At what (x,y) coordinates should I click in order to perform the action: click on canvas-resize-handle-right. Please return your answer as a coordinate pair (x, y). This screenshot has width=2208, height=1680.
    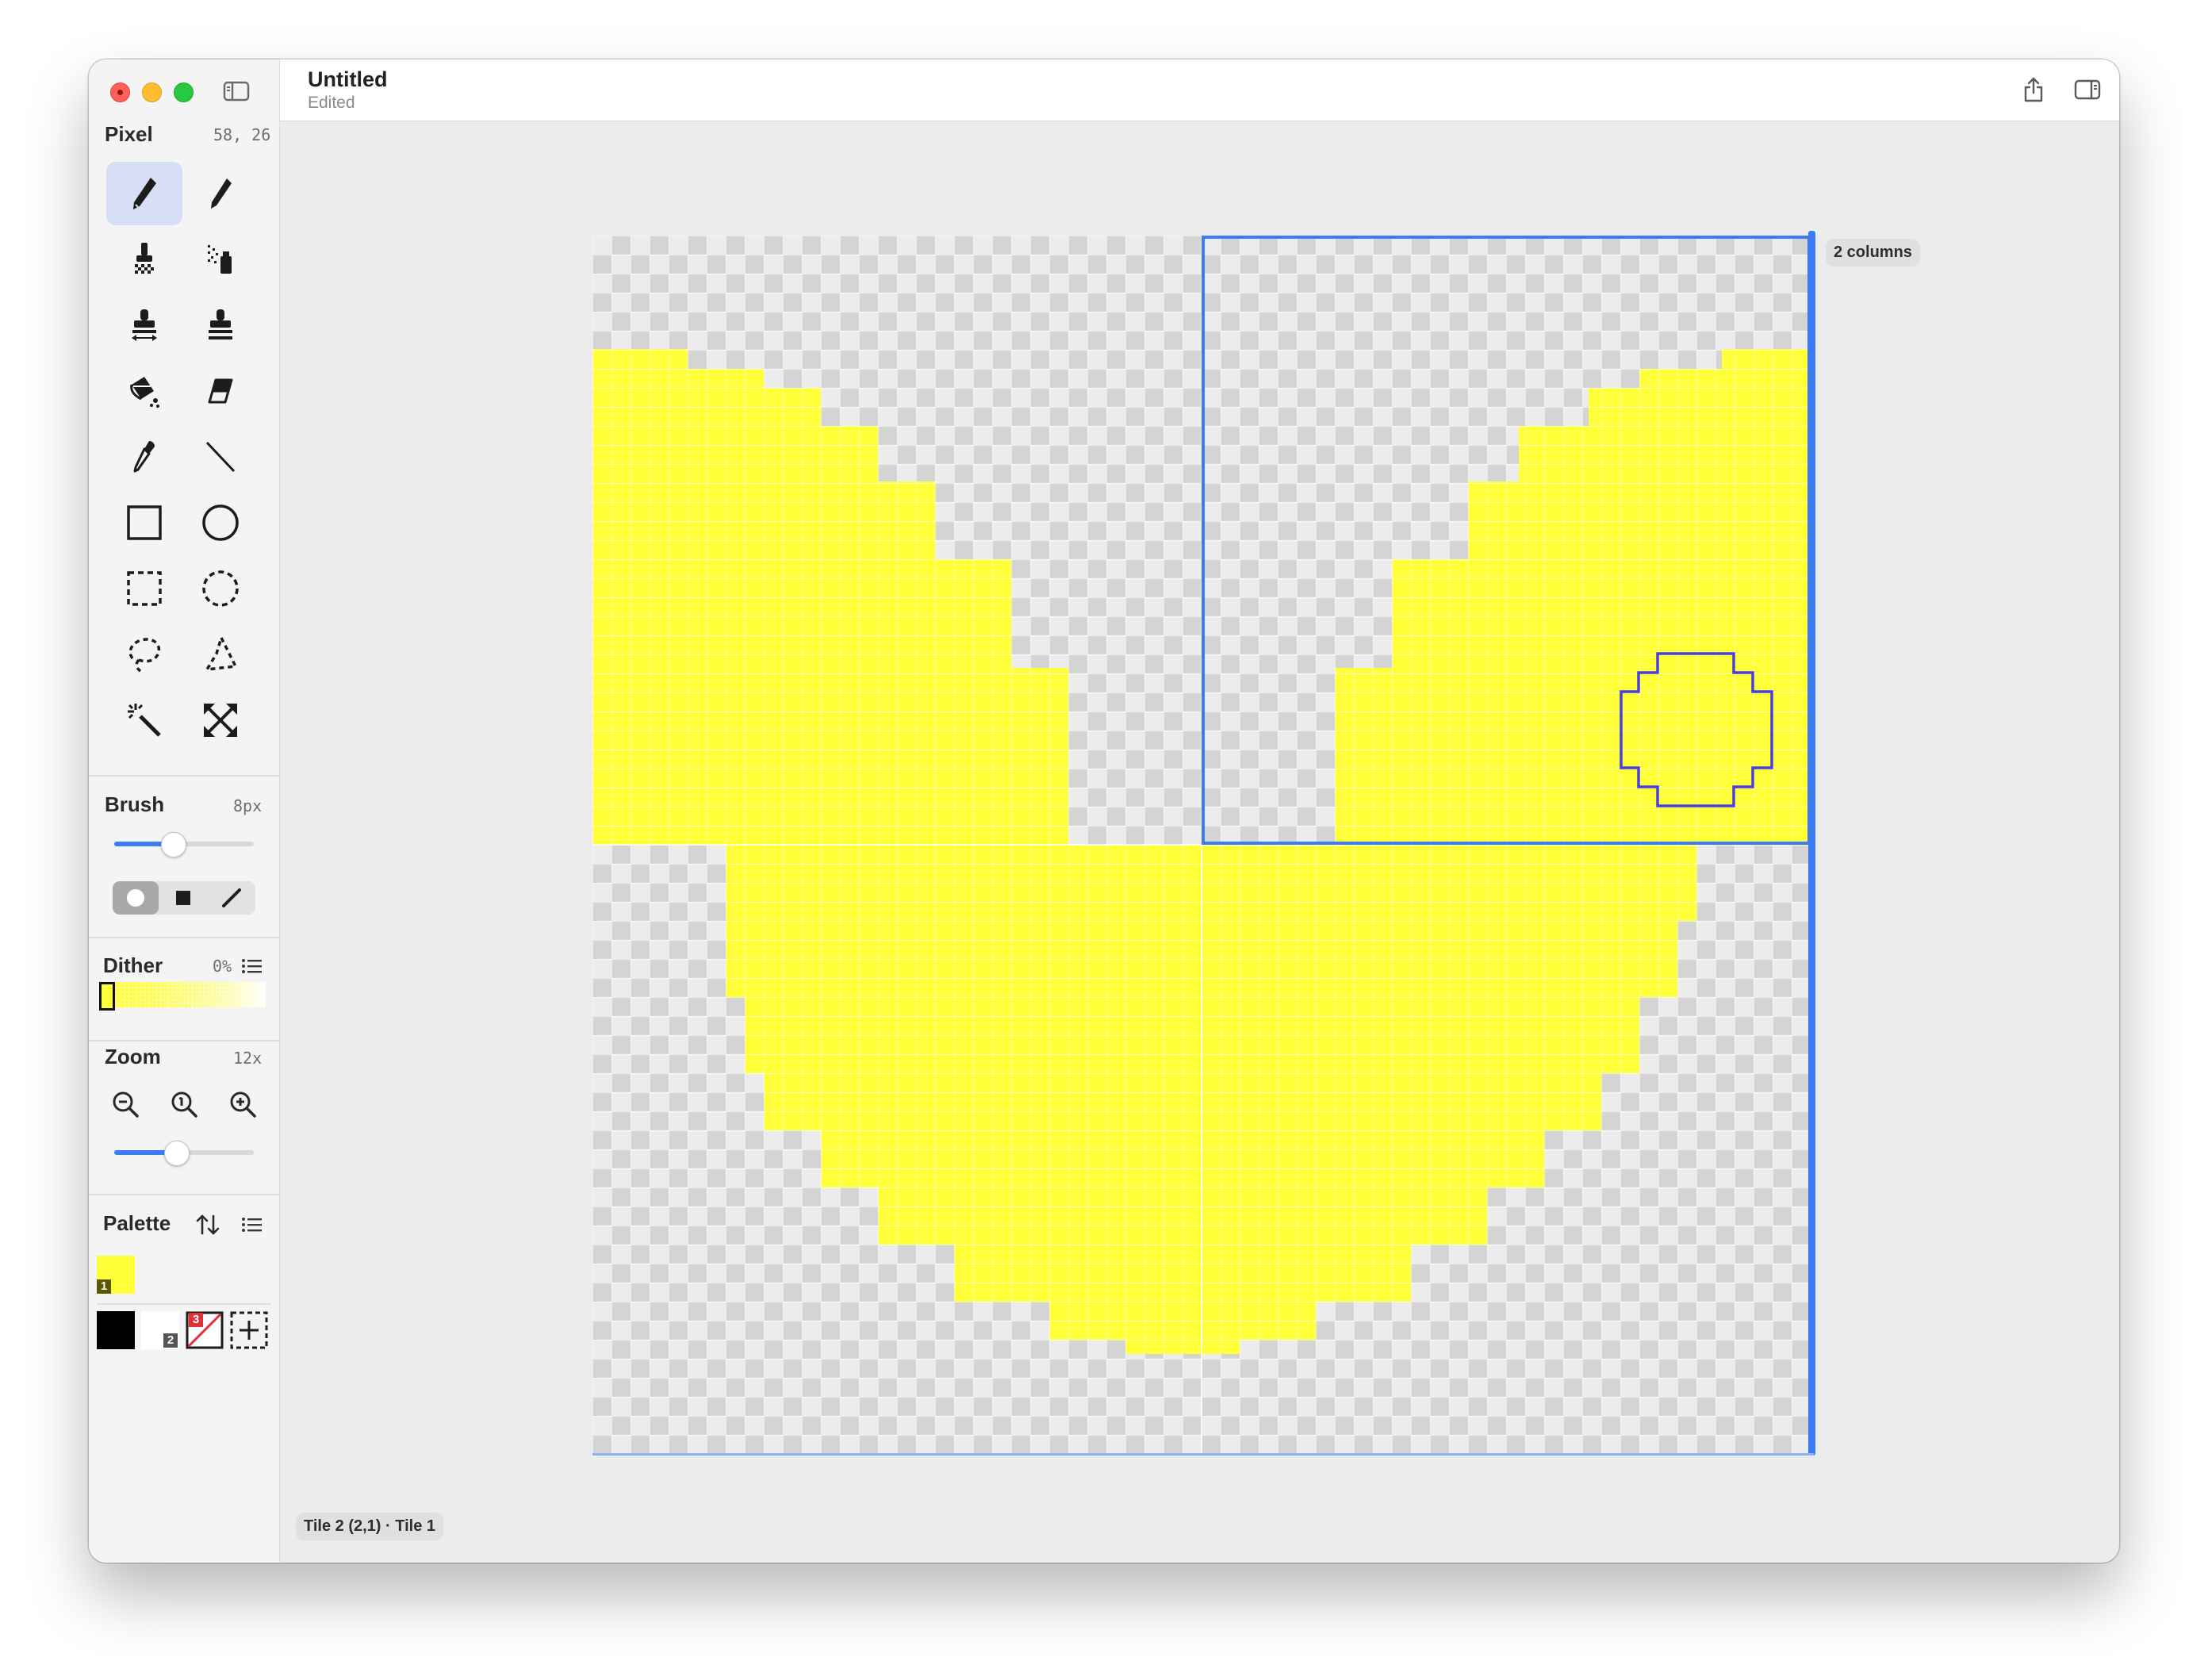
    Looking at the image, I should click on (1812, 843).